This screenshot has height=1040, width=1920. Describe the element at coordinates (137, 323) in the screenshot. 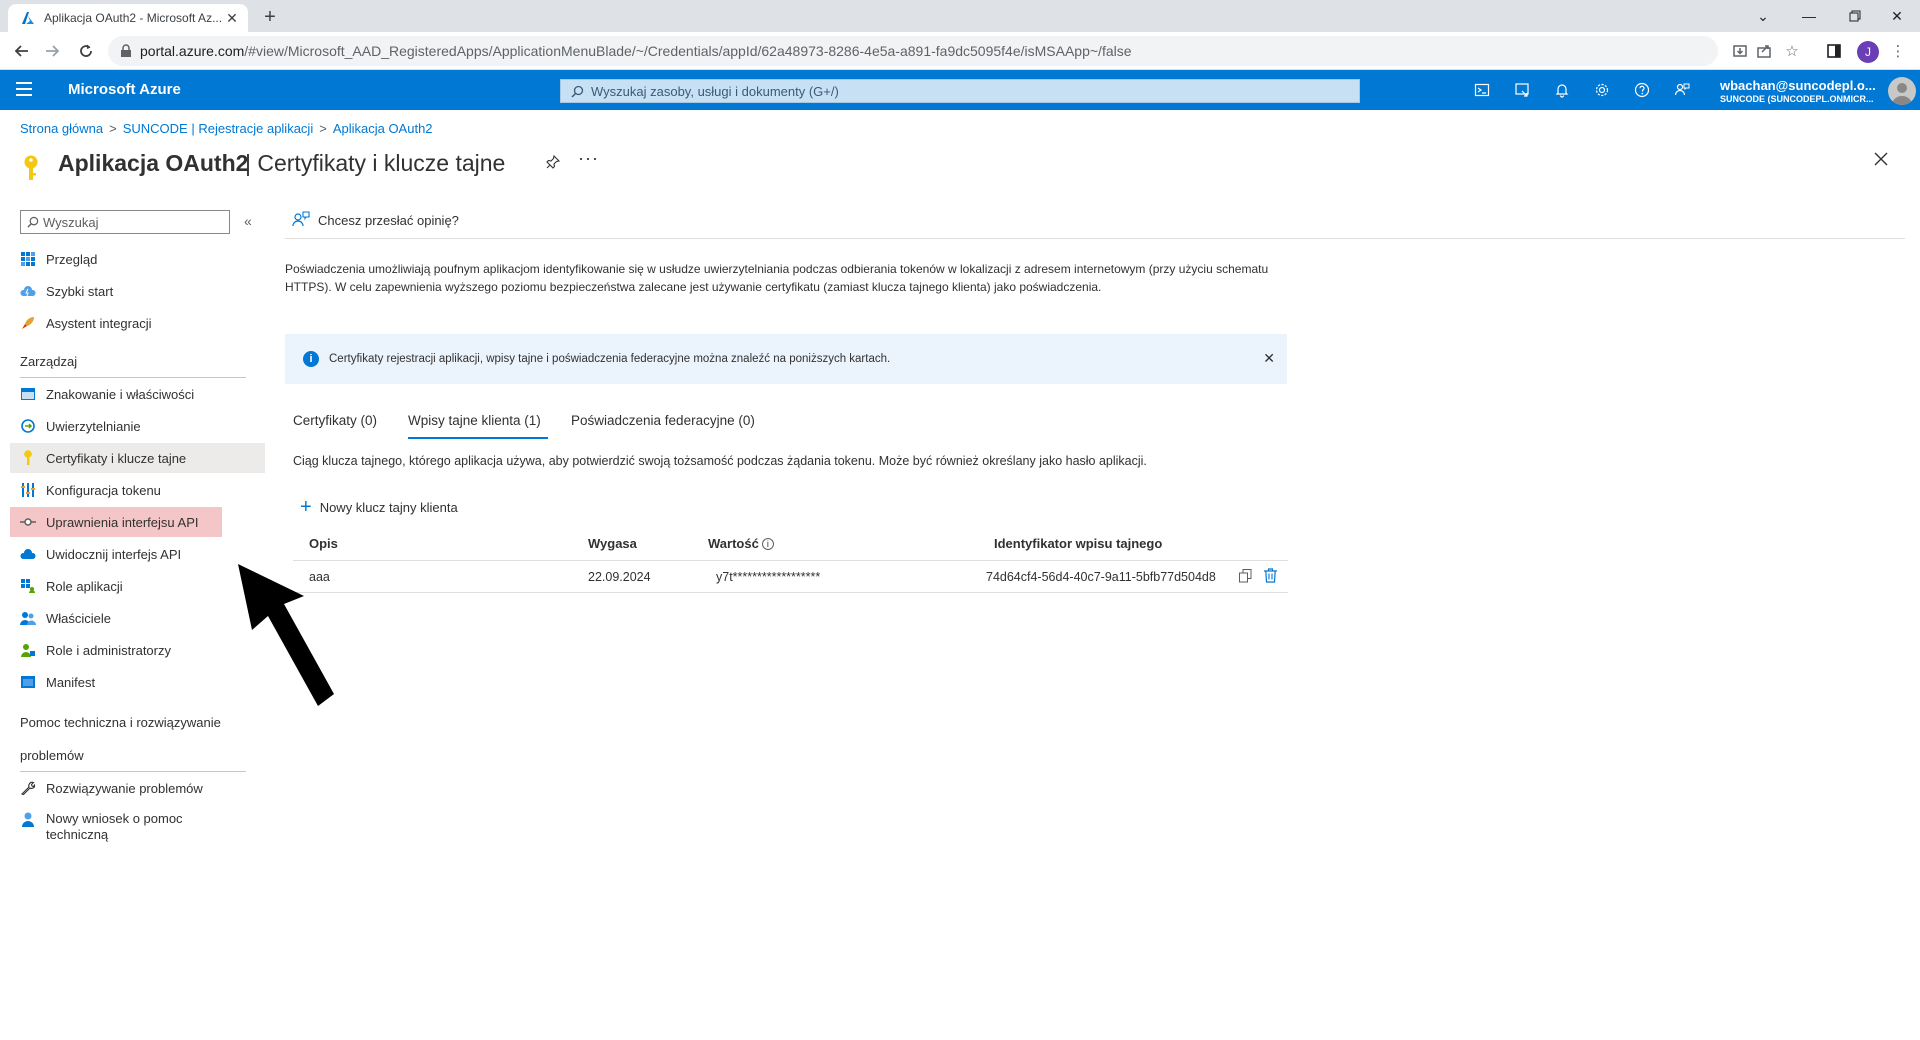

I see `nav-item-integration-assistant: Asystent integracji` at that location.